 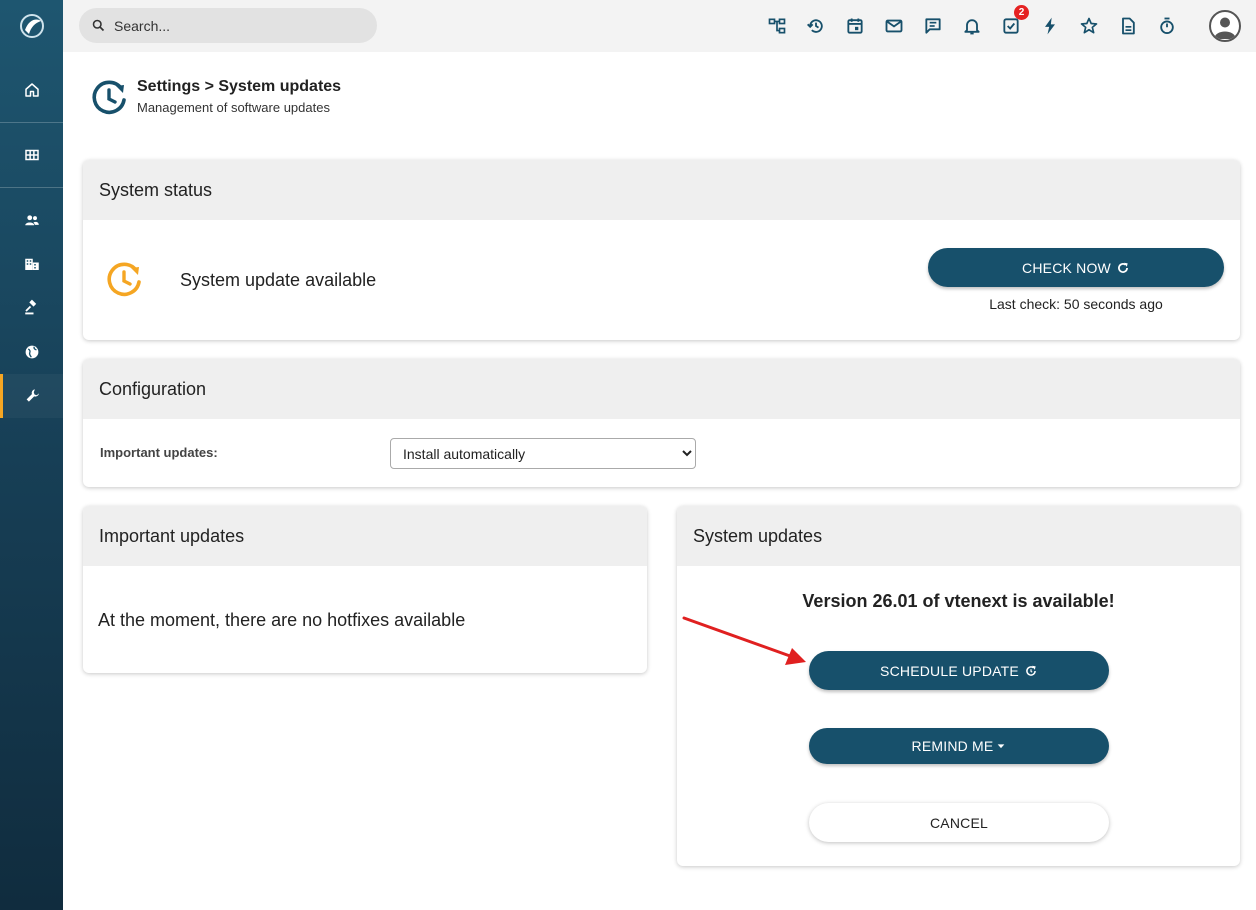 I want to click on search-input, so click(x=234, y=25).